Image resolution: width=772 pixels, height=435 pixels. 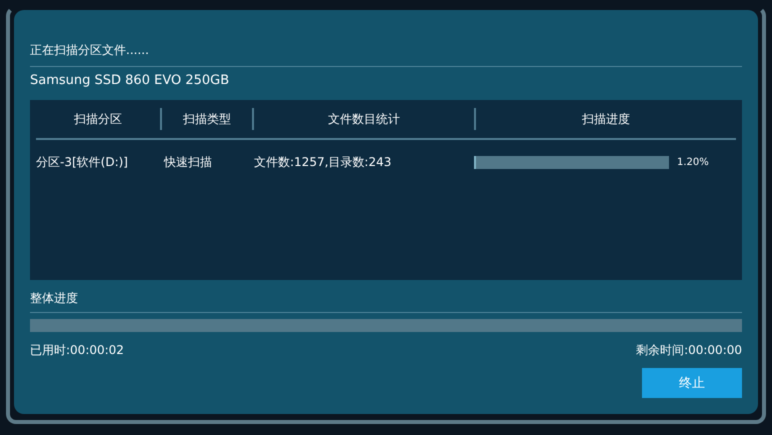 What do you see at coordinates (54, 298) in the screenshot?
I see `overall-progress-label: 整体进度` at bounding box center [54, 298].